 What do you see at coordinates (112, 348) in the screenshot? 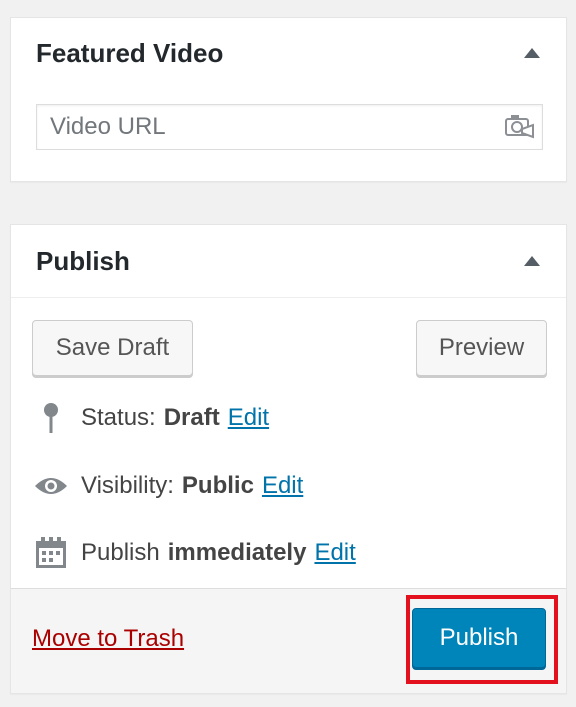
I see `save-draft-button: Save Draft` at bounding box center [112, 348].